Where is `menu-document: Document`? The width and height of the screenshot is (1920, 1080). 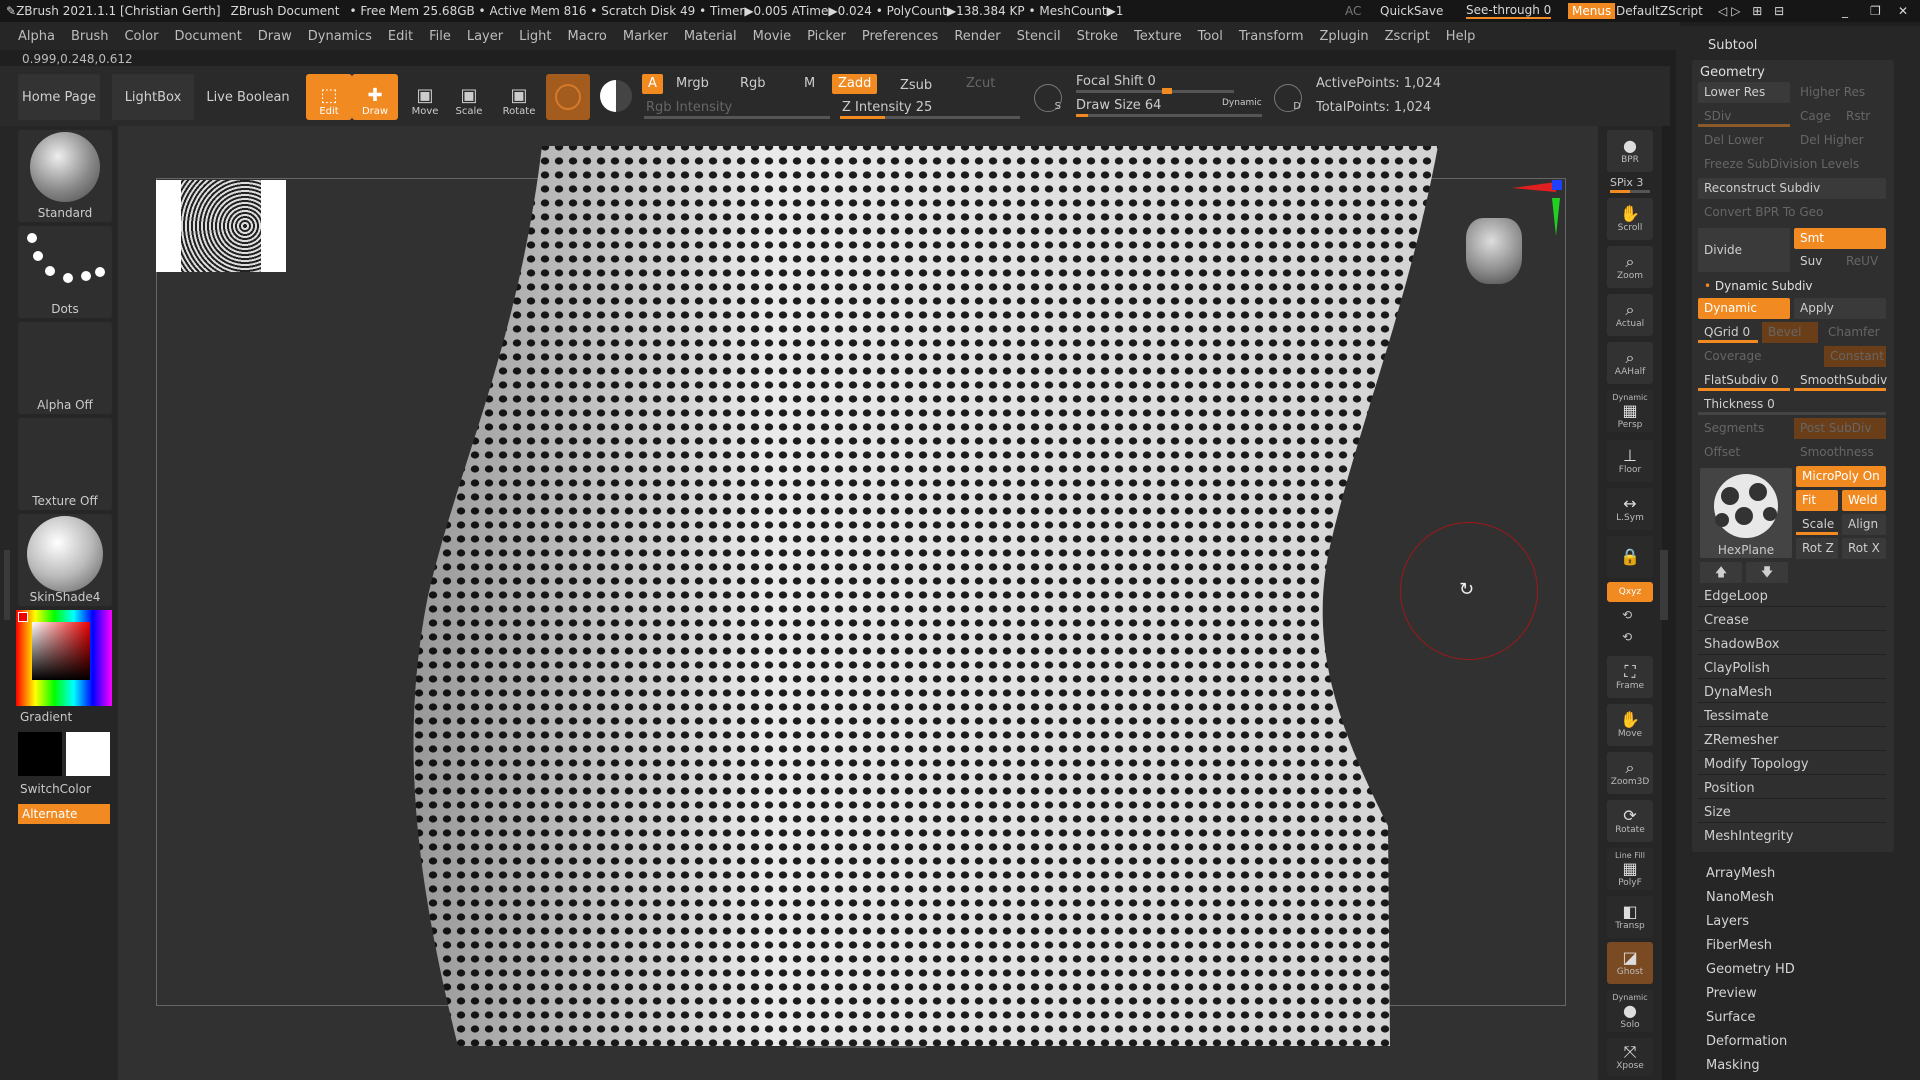 menu-document: Document is located at coordinates (207, 36).